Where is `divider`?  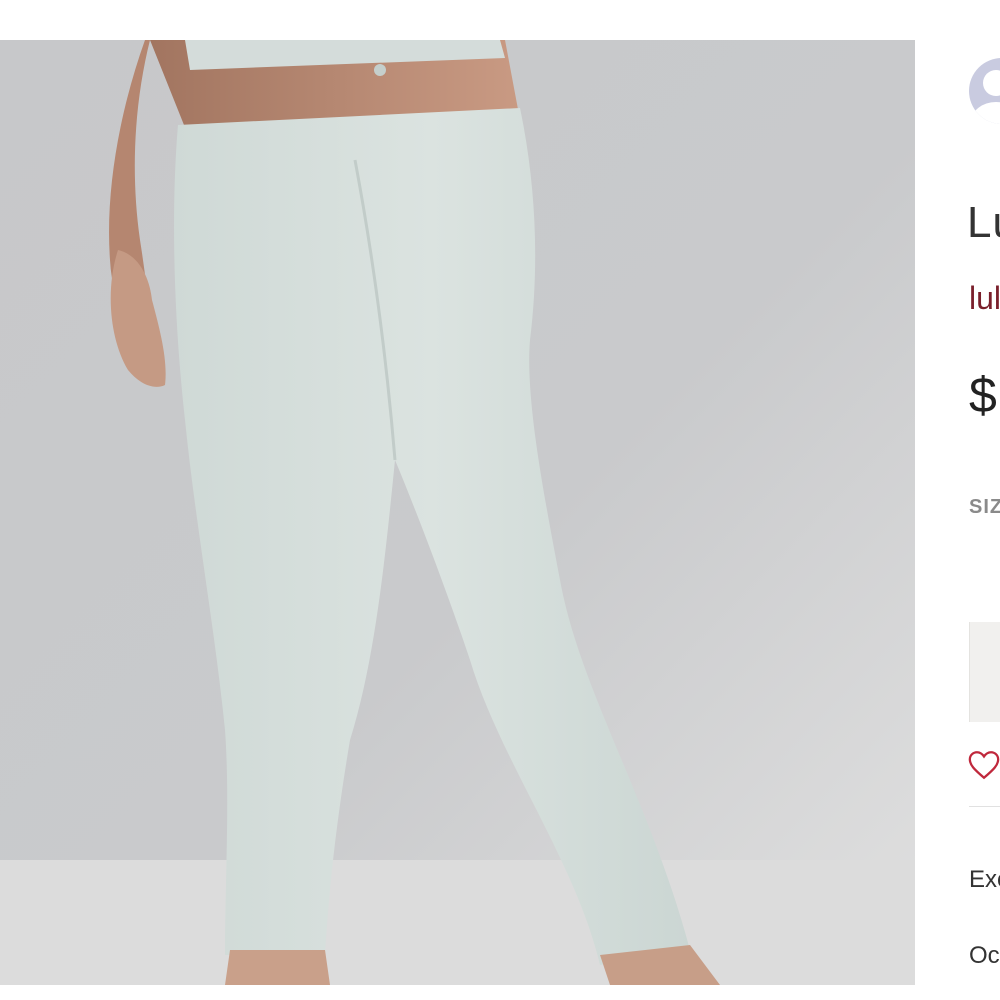
divider is located at coordinates (984, 806).